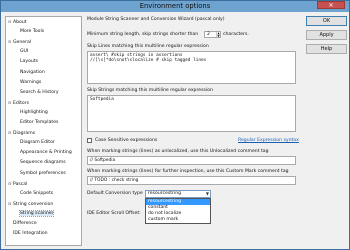 The height and width of the screenshot is (250, 350). What do you see at coordinates (21, 103) in the screenshot?
I see `tree-item-label: Editors` at bounding box center [21, 103].